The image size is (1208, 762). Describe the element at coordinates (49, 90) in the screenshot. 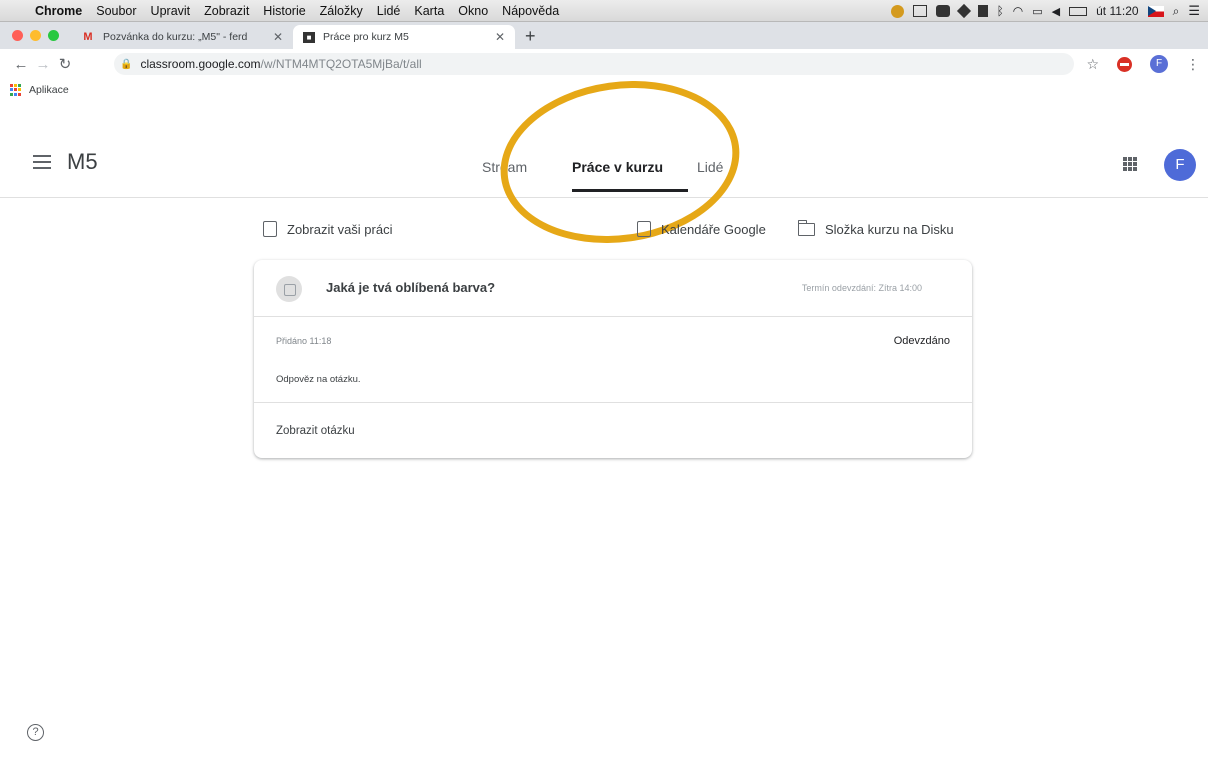

I see `apps-bookmark-label: Aplikace` at that location.